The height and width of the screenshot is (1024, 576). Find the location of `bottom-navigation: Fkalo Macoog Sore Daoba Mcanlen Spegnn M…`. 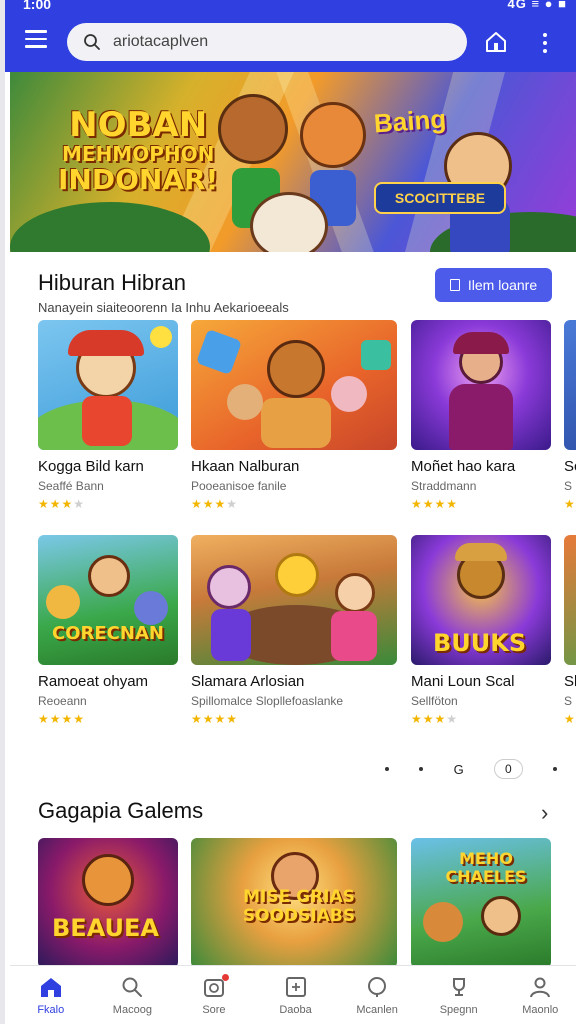

bottom-navigation: Fkalo Macoog Sore Daoba Mcanlen Spegnn M… is located at coordinates (293, 994).